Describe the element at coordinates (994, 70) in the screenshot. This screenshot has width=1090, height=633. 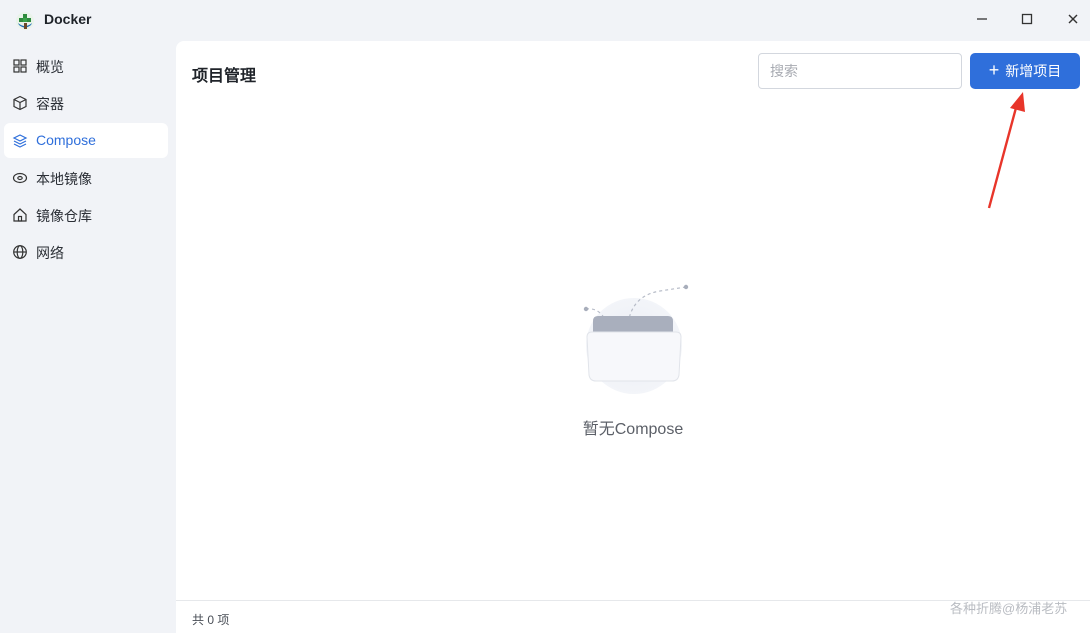
I see `plus-icon: +` at that location.